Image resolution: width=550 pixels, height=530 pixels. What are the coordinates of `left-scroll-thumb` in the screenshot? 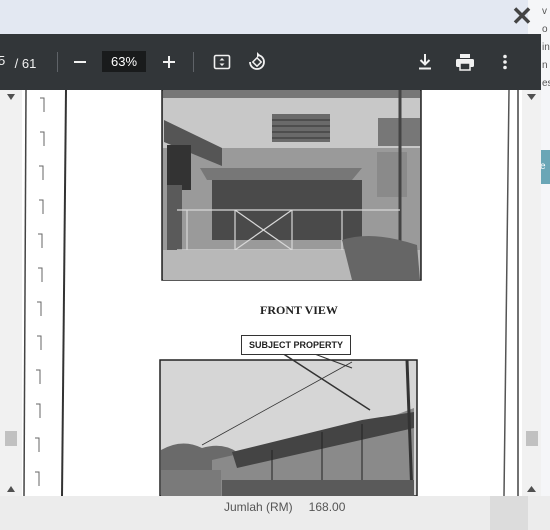 It's located at (11, 438).